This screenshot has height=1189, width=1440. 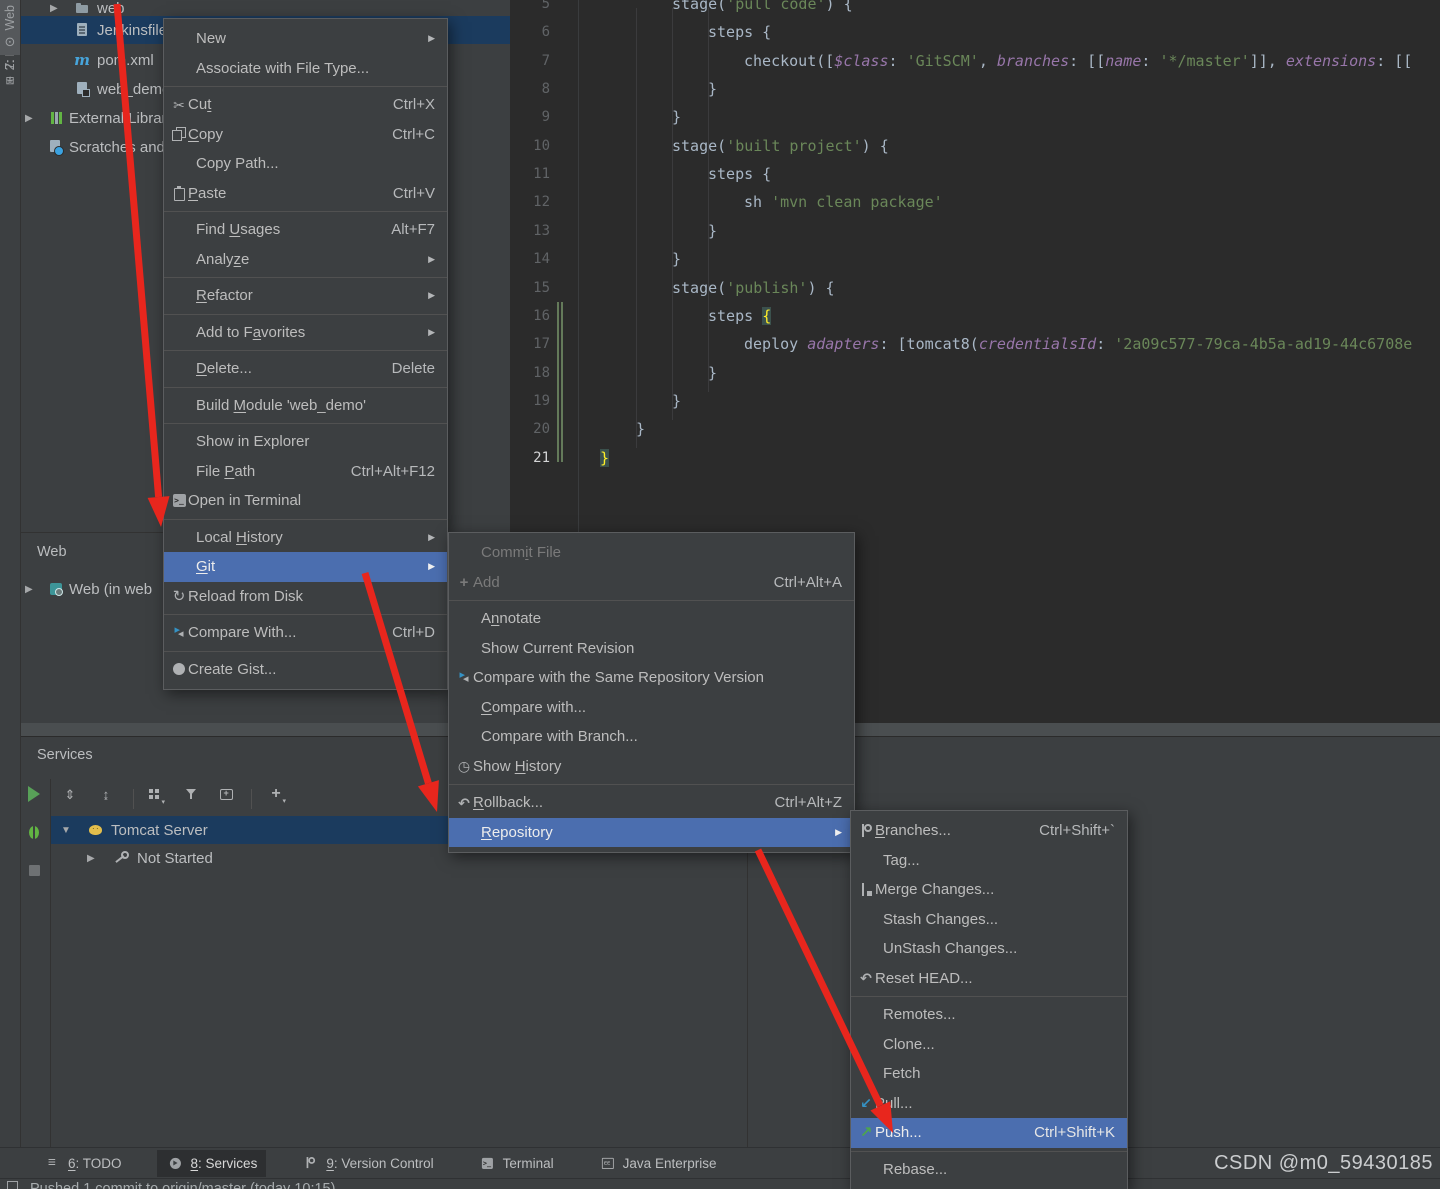 I want to click on code-token: :, so click(x=1105, y=344).